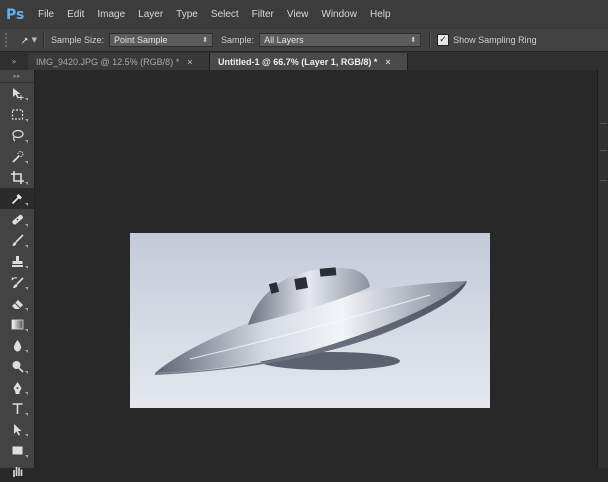 The height and width of the screenshot is (482, 608). I want to click on tools-panel: ▸▸, so click(17, 273).